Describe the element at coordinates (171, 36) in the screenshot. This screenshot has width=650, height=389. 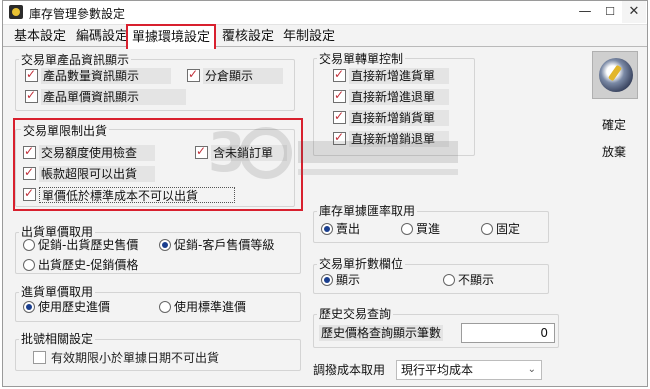
I see `tab-document-environment: 單據環境設定` at that location.